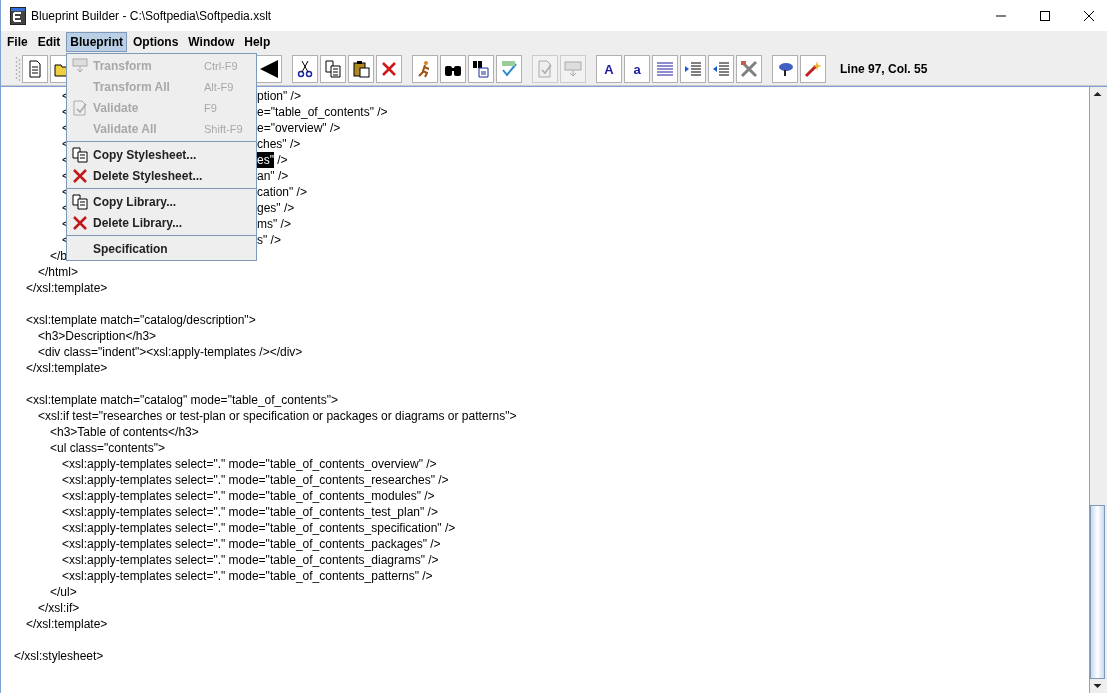  Describe the element at coordinates (693, 69) in the screenshot. I see `indent-icon` at that location.